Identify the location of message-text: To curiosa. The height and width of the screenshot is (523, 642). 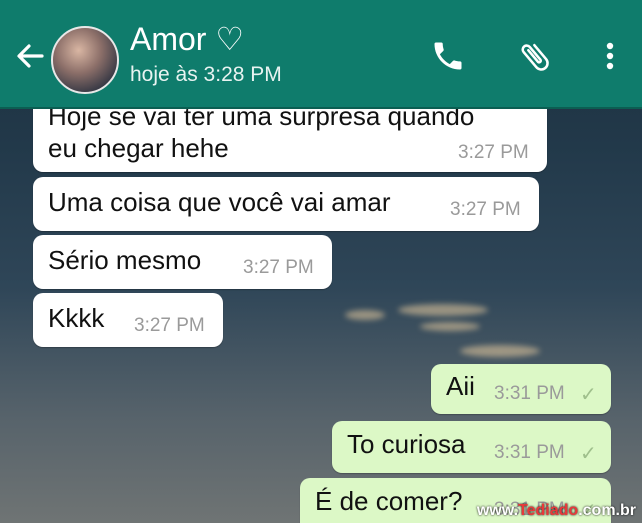
(406, 444).